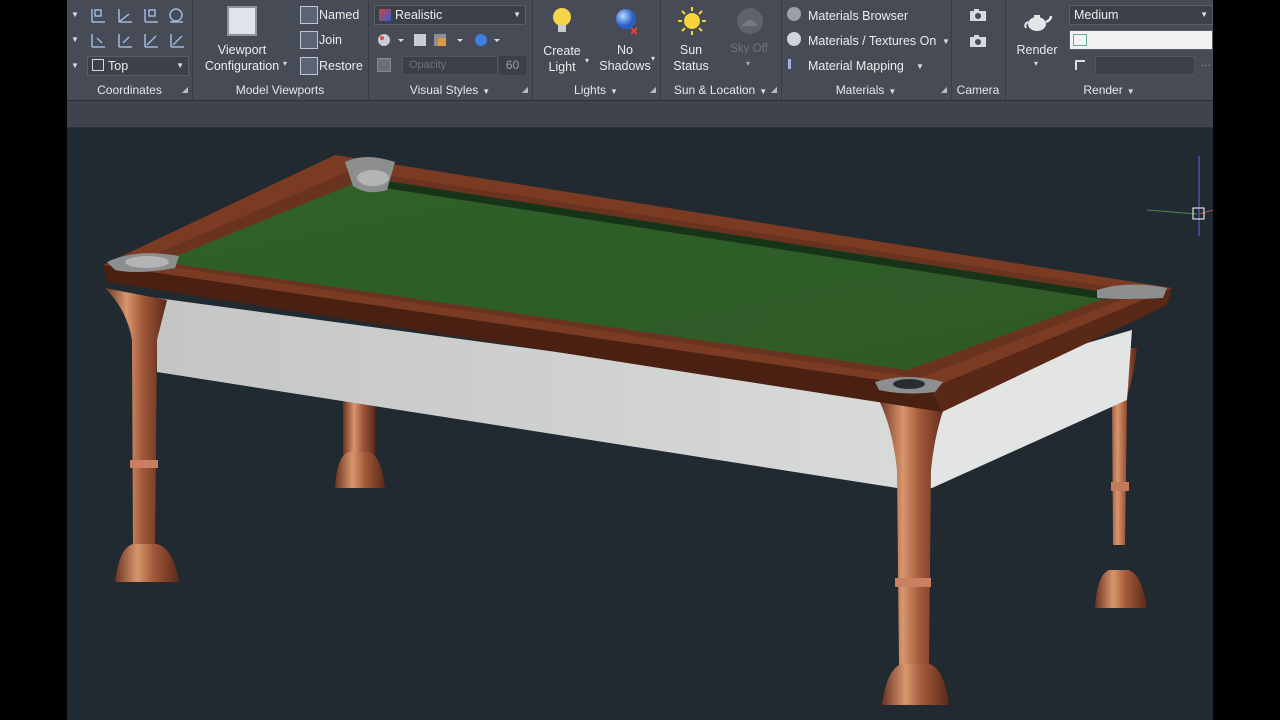 This screenshot has width=1280, height=720. Describe the element at coordinates (450, 15) in the screenshot. I see `visual-style-combo: Realistic ▼` at that location.